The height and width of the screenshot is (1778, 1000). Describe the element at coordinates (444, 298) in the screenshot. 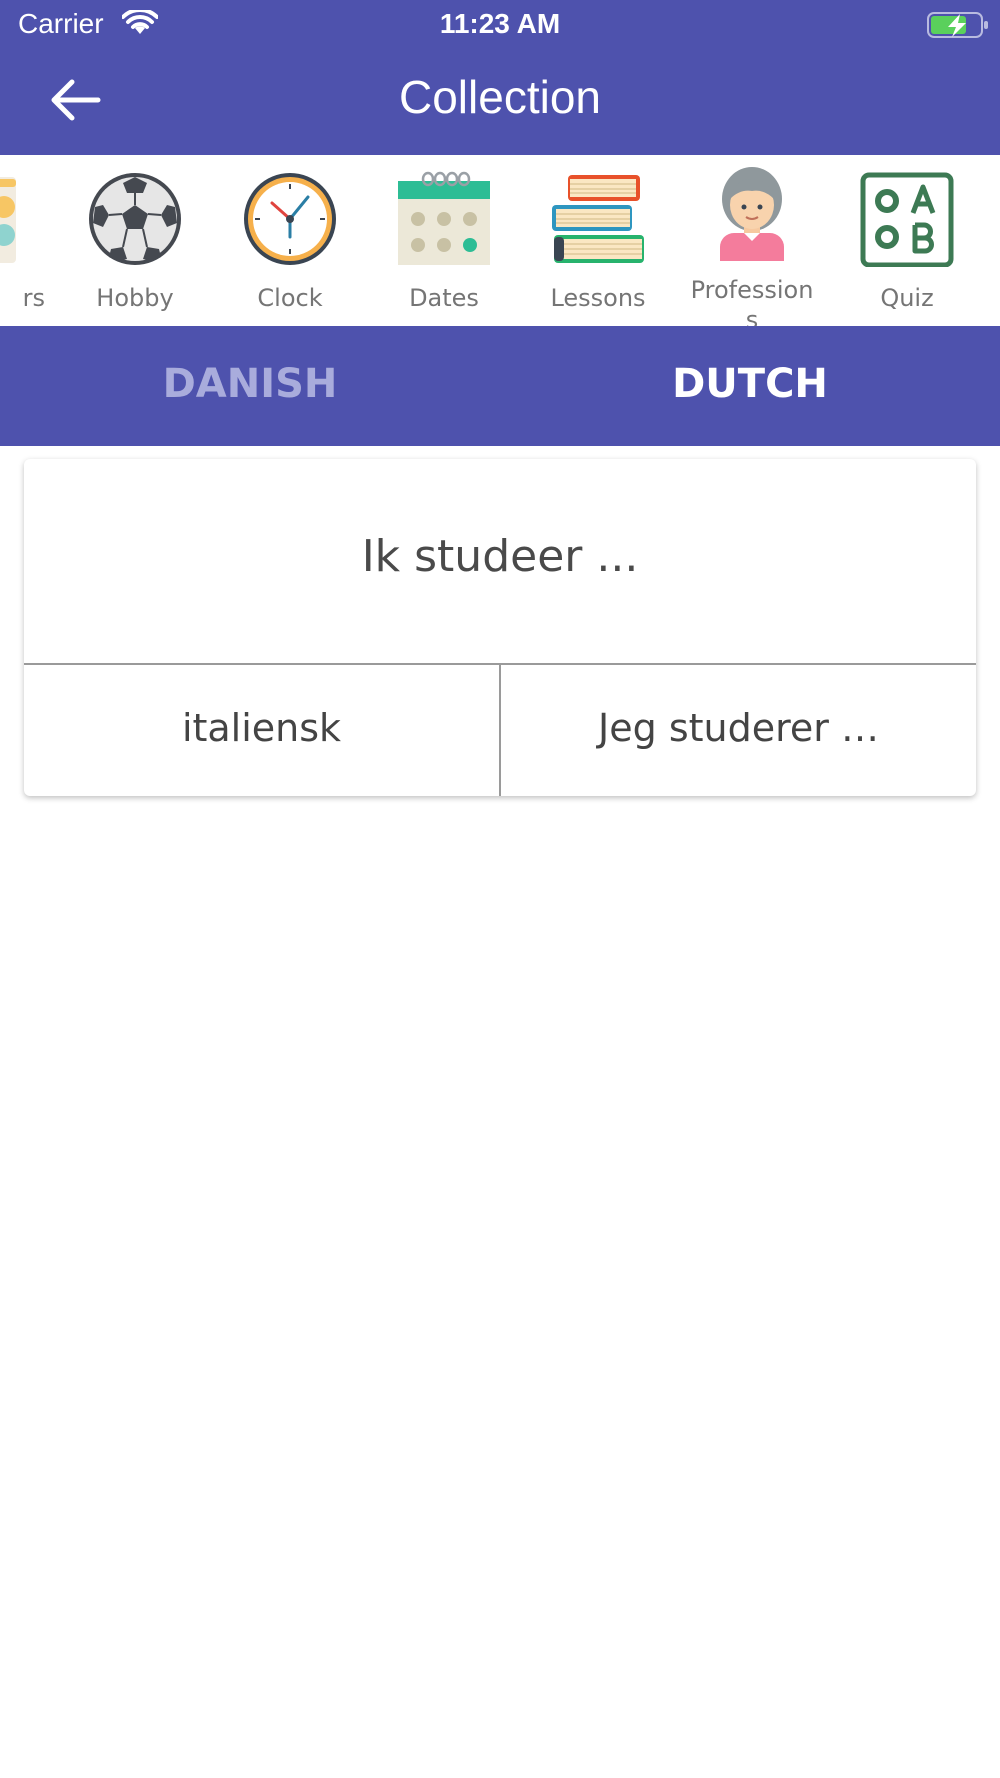

I see `category-label: Dates` at that location.